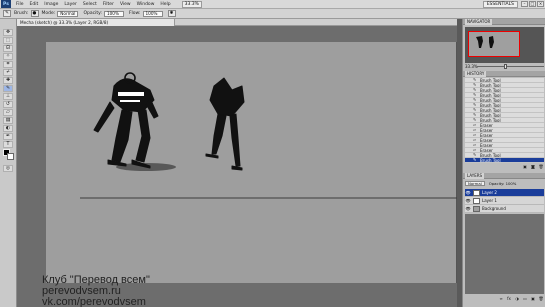 Image resolution: width=545 pixels, height=307 pixels. Describe the element at coordinates (146, 4) in the screenshot. I see `menu-window: Window` at that location.